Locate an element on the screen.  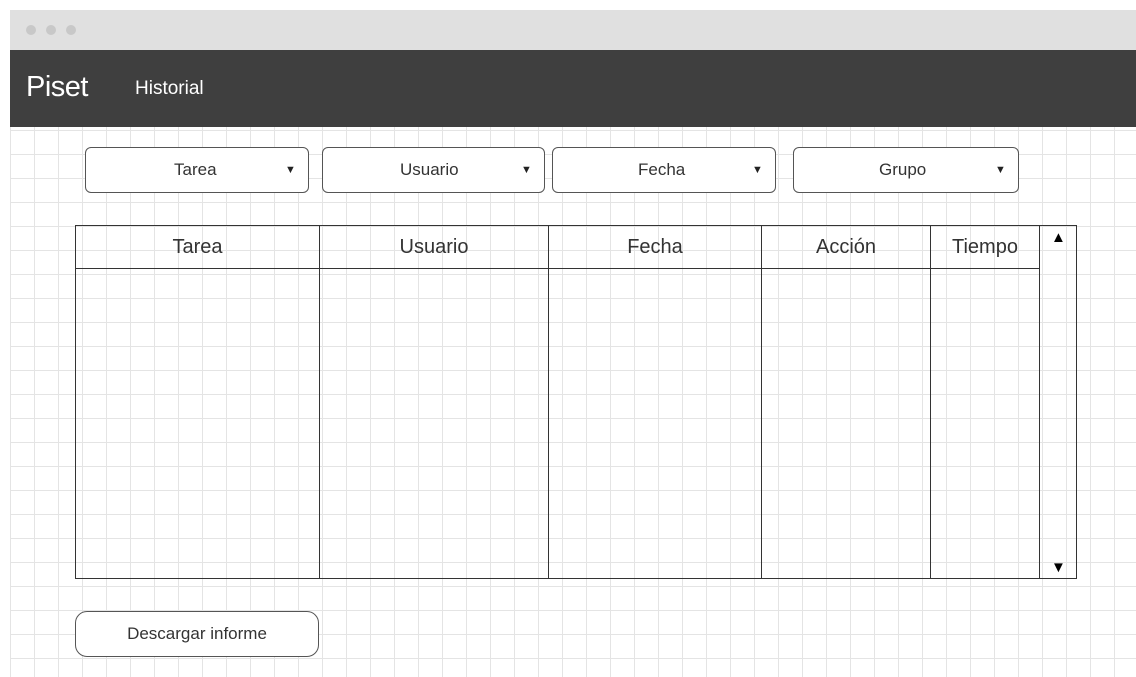
top-navbar: Piset Historial is located at coordinates (573, 88).